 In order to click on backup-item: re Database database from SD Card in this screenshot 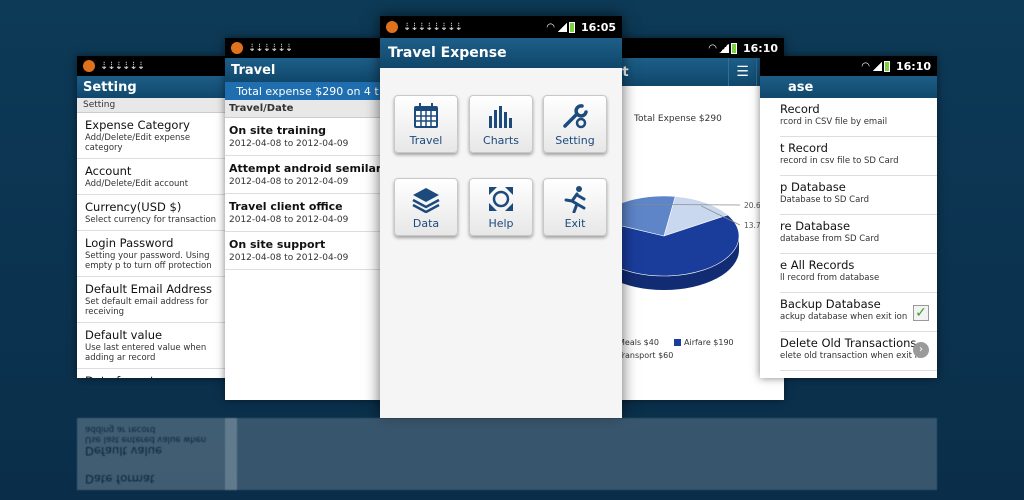, I will do `click(858, 234)`.